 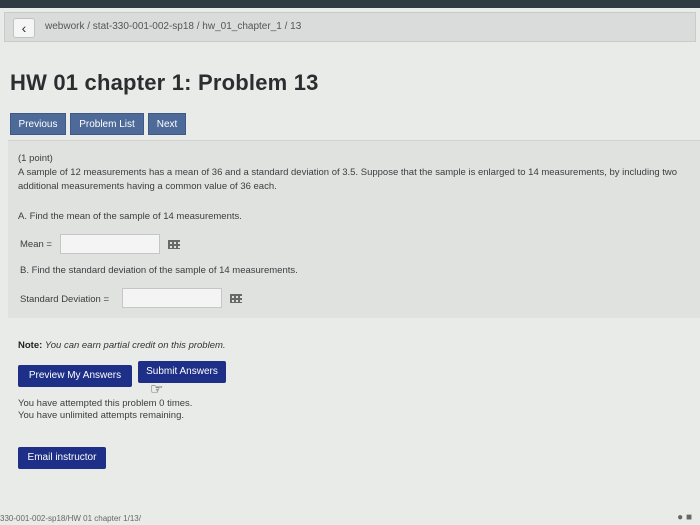 I want to click on standard-deviation-input, so click(x=172, y=298).